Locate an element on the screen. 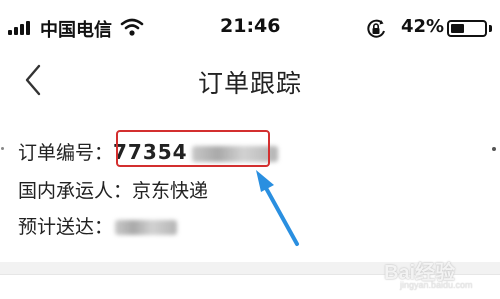 This screenshot has width=500, height=299. carrier-label: 国内承运人： is located at coordinates (75, 191).